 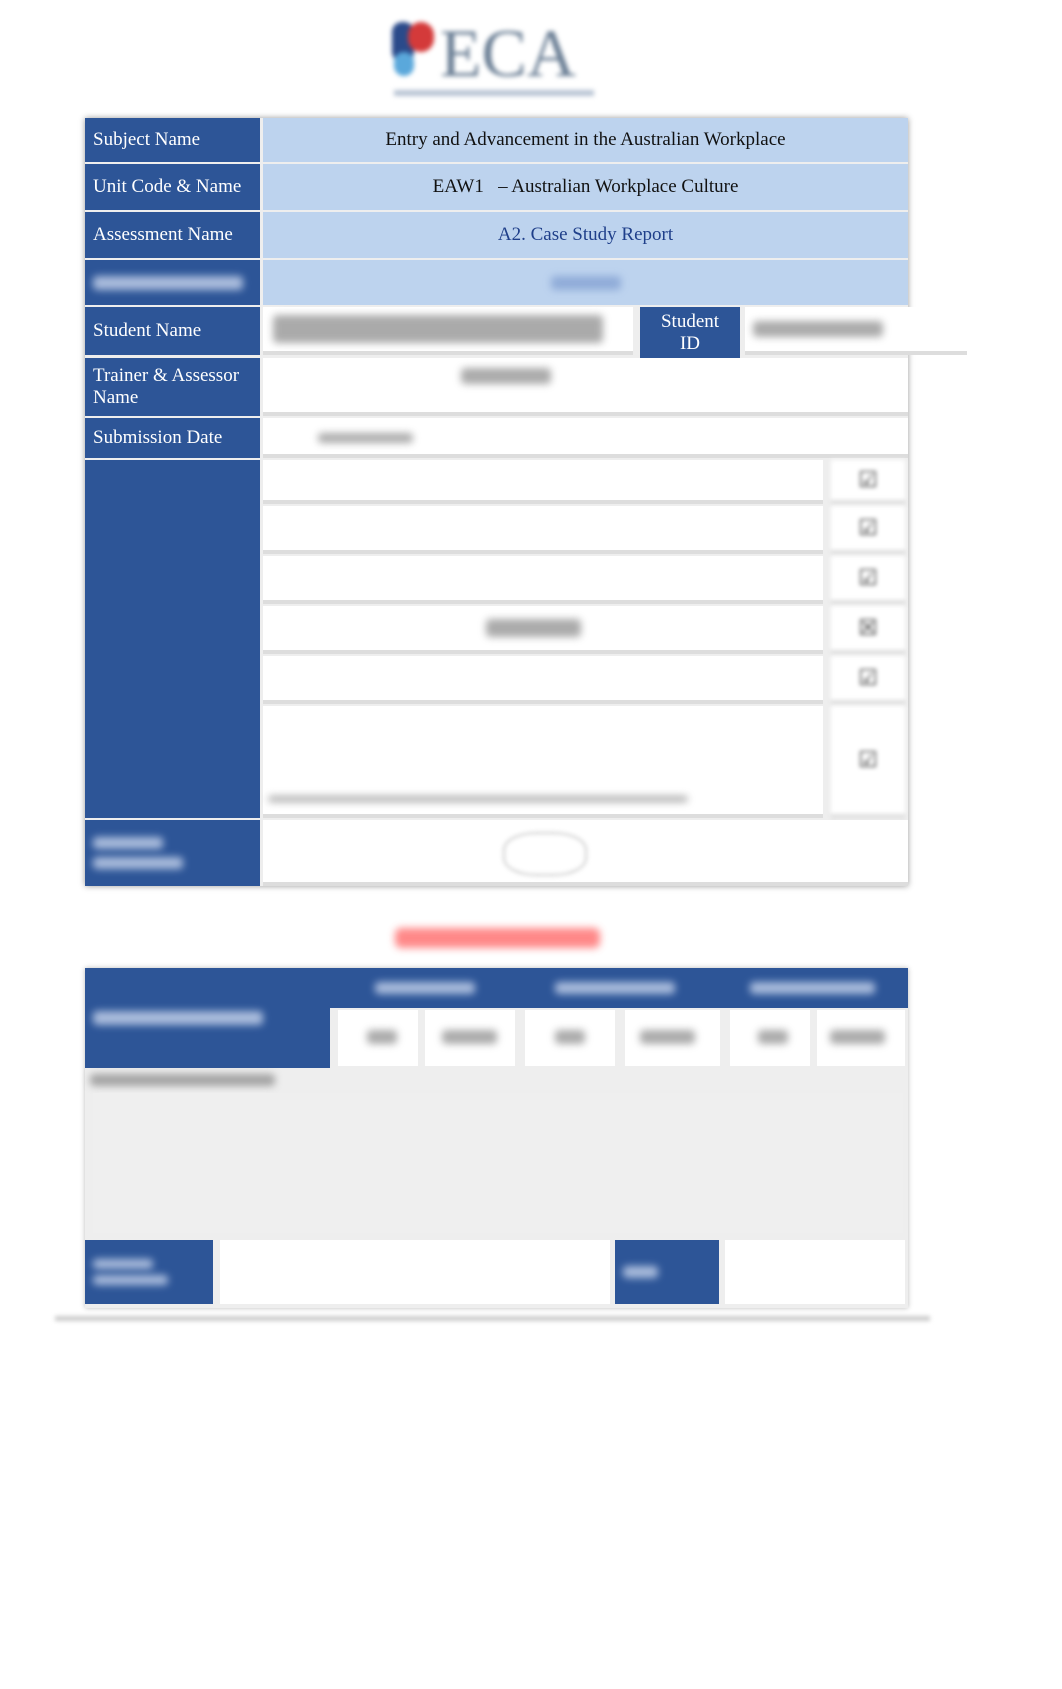 I want to click on label-trainer: Trainer & Assessor Name, so click(x=172, y=387).